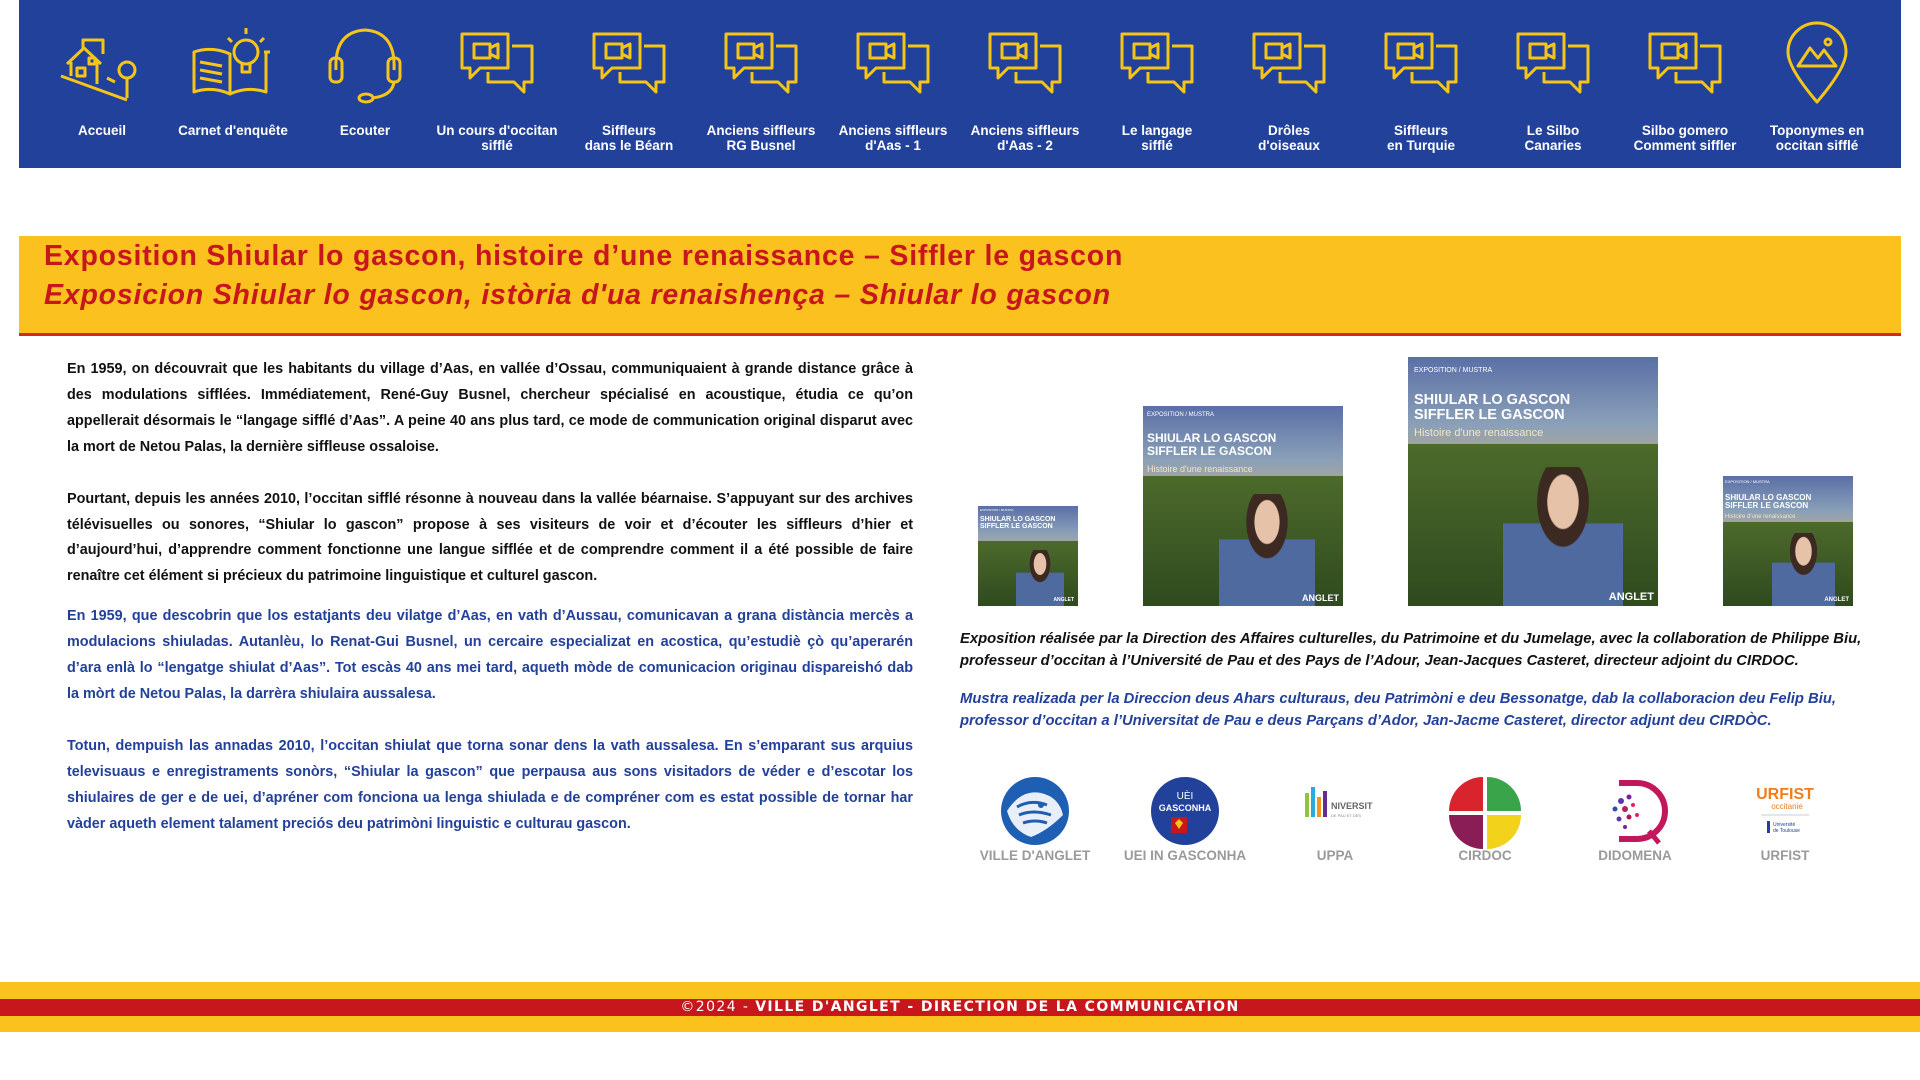  I want to click on nav-accueil: Accueil, so click(102, 84).